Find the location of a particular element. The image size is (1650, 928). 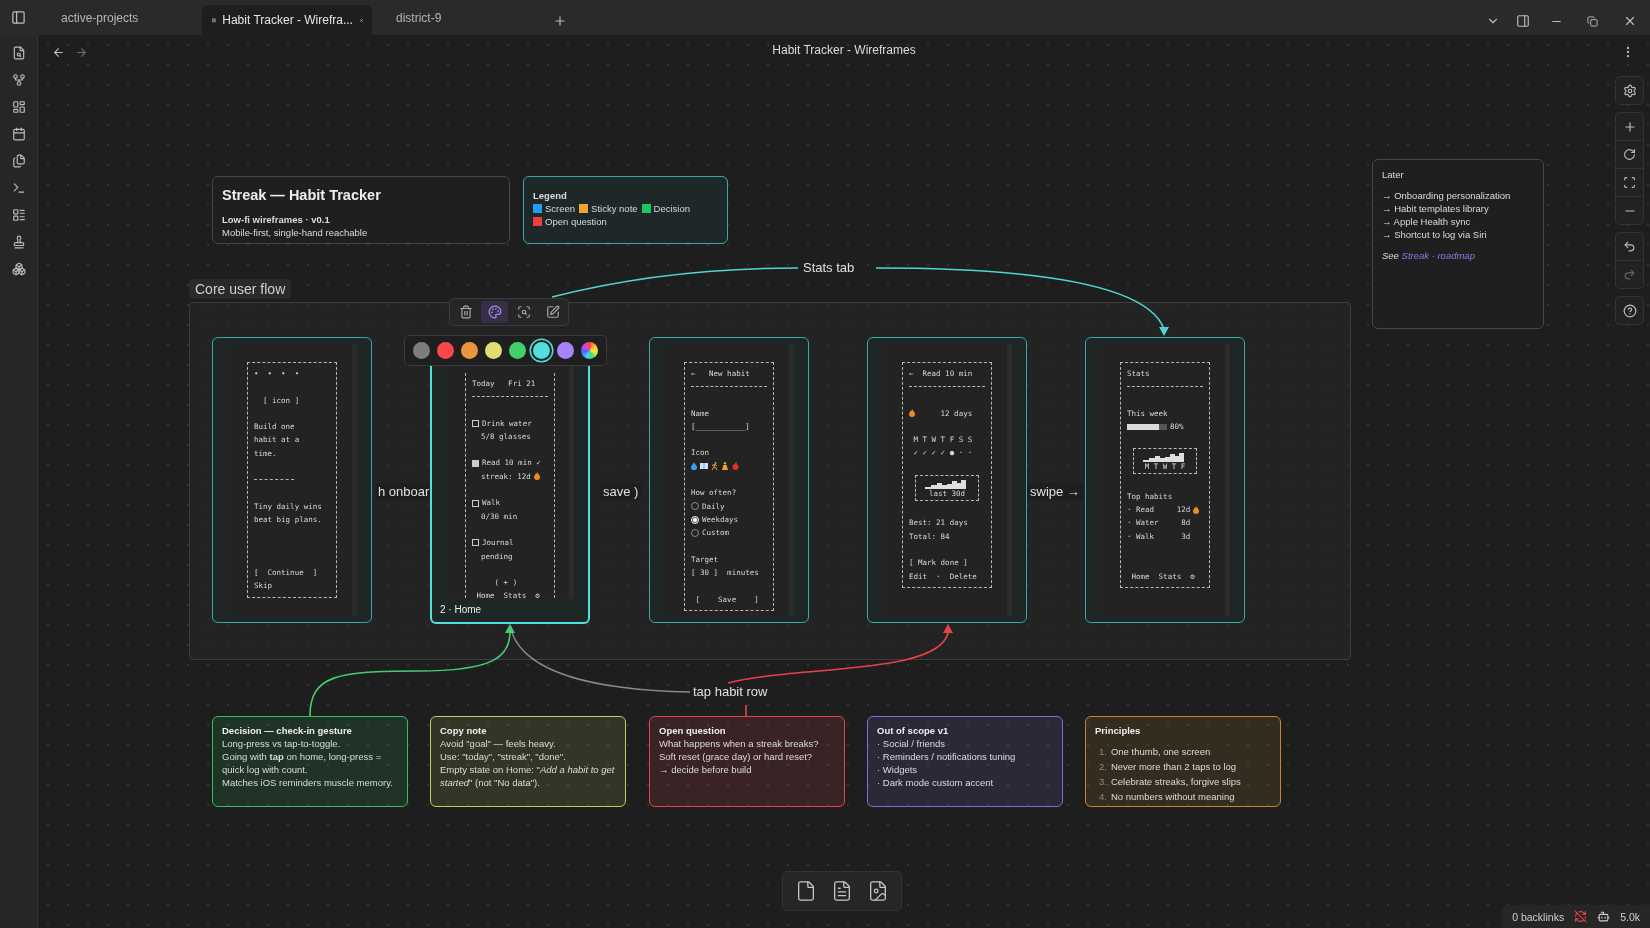

edge-label: save ) is located at coordinates (621, 491).